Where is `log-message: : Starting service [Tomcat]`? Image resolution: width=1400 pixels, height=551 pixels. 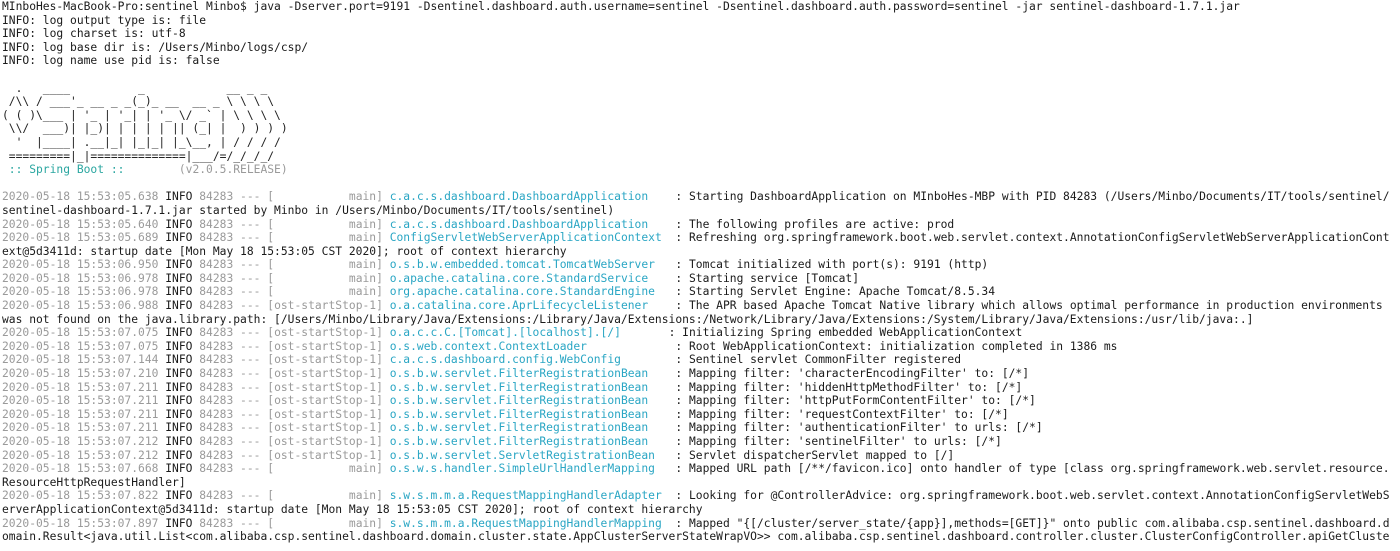
log-message: : Starting service [Tomcat] is located at coordinates (760, 278).